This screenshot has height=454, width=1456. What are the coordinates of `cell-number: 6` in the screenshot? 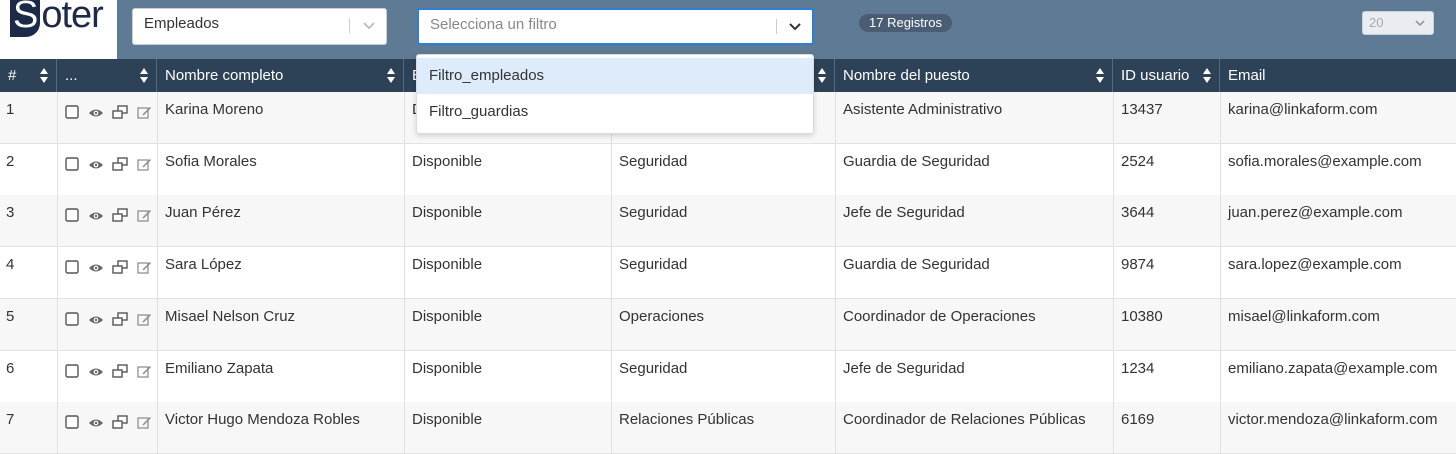 It's located at (10, 368).